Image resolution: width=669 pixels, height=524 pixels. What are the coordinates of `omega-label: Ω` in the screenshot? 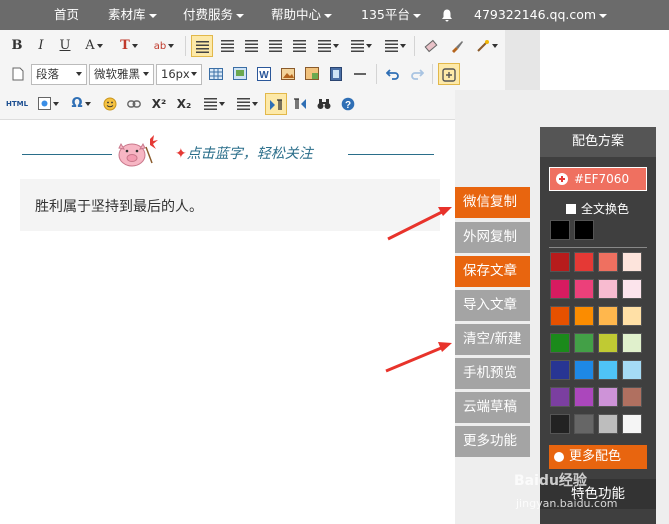 It's located at (77, 103).